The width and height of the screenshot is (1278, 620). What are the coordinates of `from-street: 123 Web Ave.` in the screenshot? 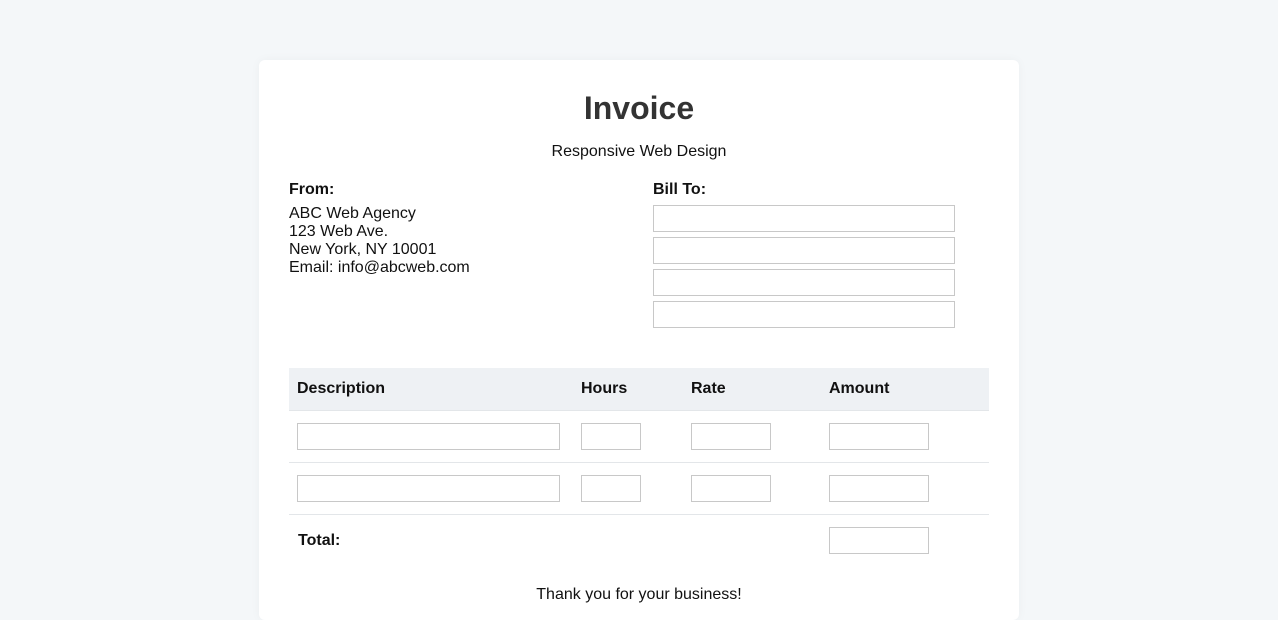 It's located at (339, 231).